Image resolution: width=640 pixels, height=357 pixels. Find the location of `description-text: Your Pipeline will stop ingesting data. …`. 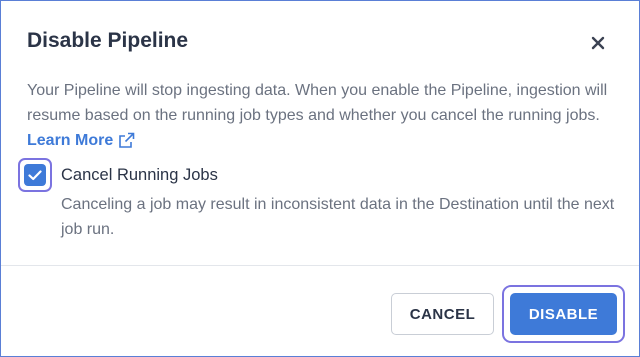

description-text: Your Pipeline will stop ingesting data. … is located at coordinates (317, 103).